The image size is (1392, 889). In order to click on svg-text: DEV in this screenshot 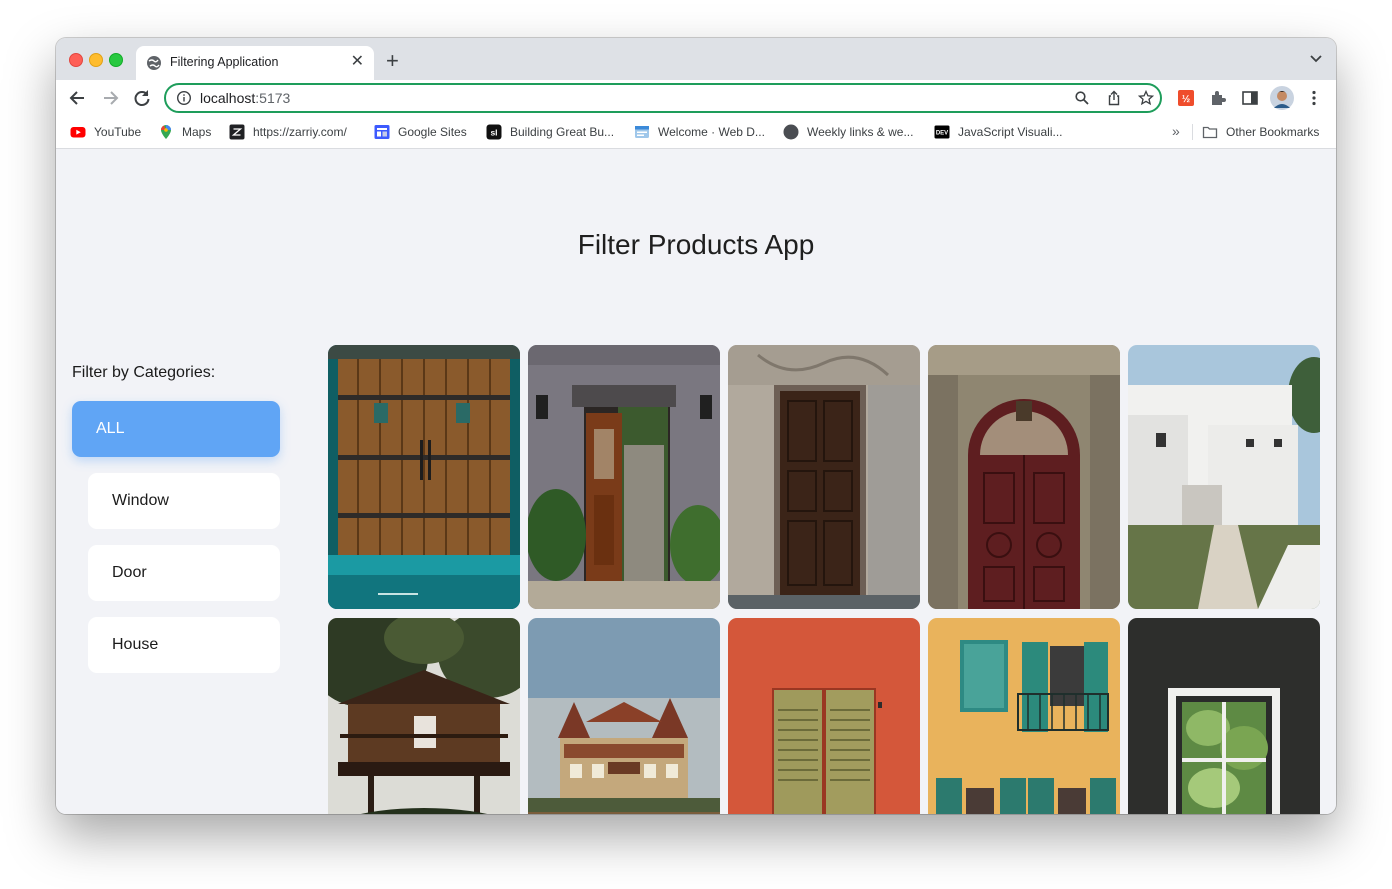, I will do `click(942, 134)`.